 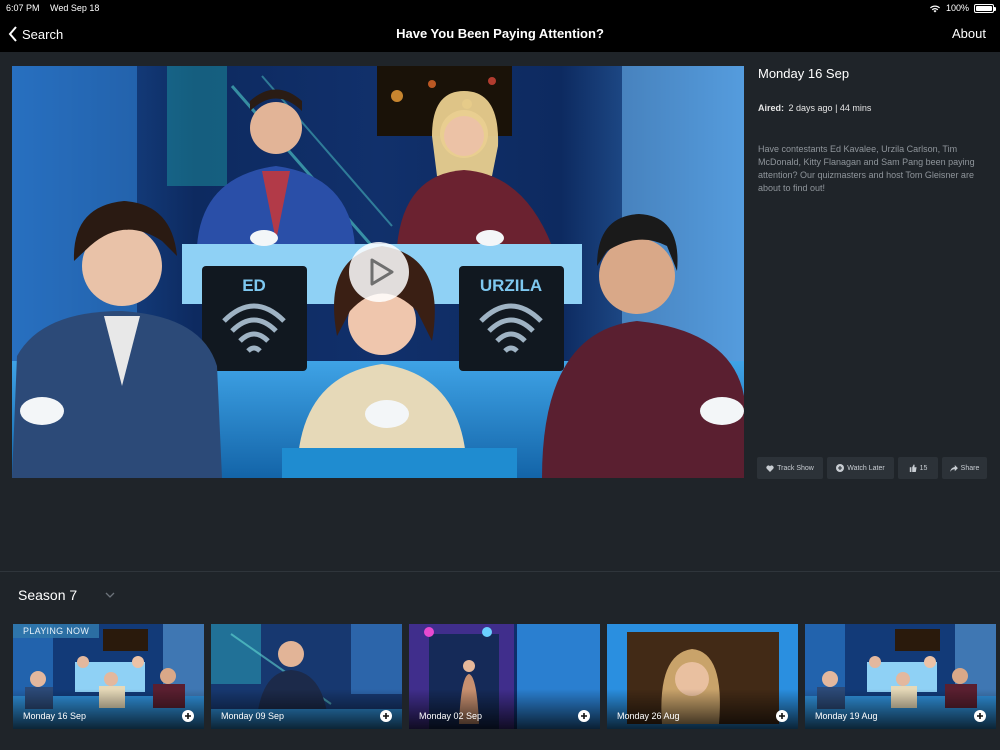 What do you see at coordinates (500, 8) in the screenshot?
I see `status-bar: 6:07 PM Wed Sep 18 100%` at bounding box center [500, 8].